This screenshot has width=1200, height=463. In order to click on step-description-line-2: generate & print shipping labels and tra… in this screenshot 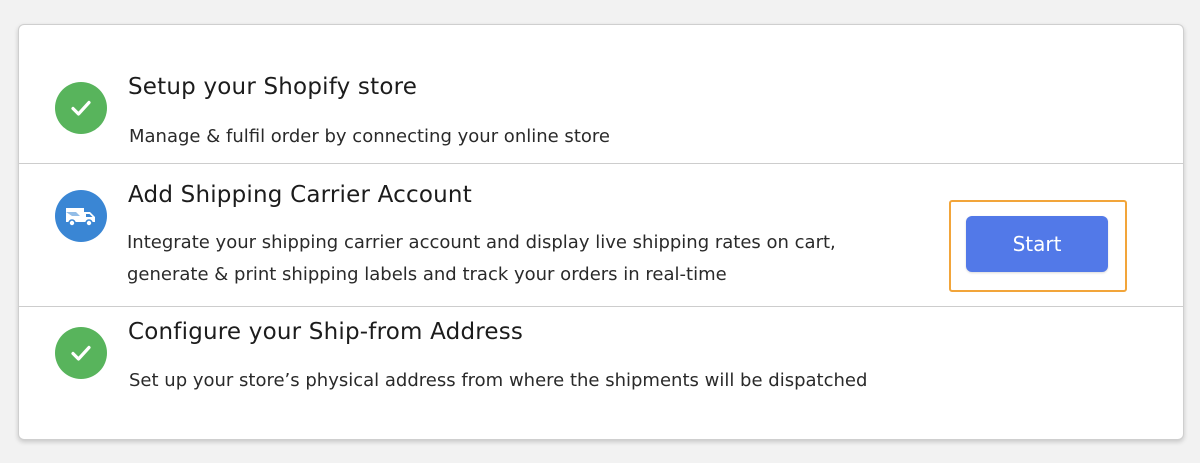, I will do `click(427, 274)`.